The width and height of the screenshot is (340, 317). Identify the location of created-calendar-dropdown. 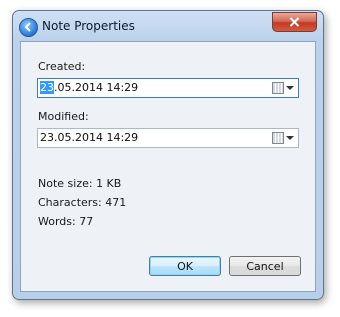
(283, 88).